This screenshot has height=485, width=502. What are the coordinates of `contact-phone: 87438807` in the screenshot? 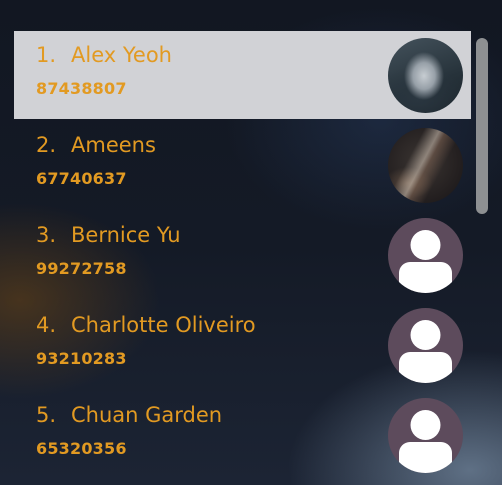 It's located at (81, 88).